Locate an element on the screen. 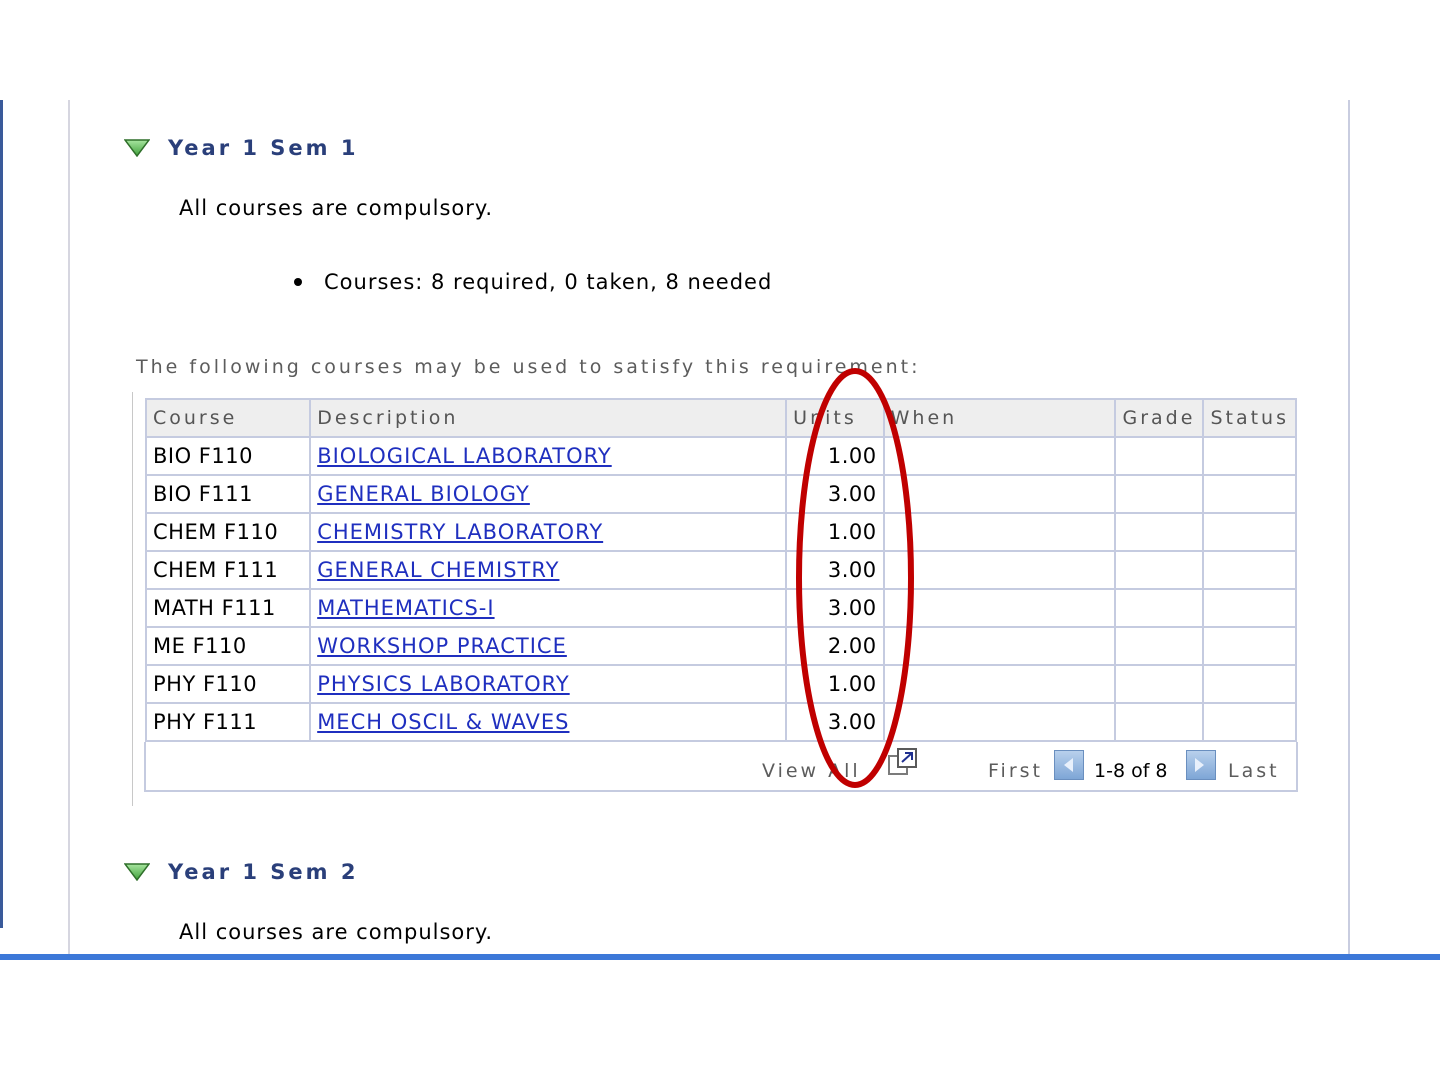 The image size is (1440, 1080). course-description-link: MECH OSCIL & WAVES is located at coordinates (443, 722).